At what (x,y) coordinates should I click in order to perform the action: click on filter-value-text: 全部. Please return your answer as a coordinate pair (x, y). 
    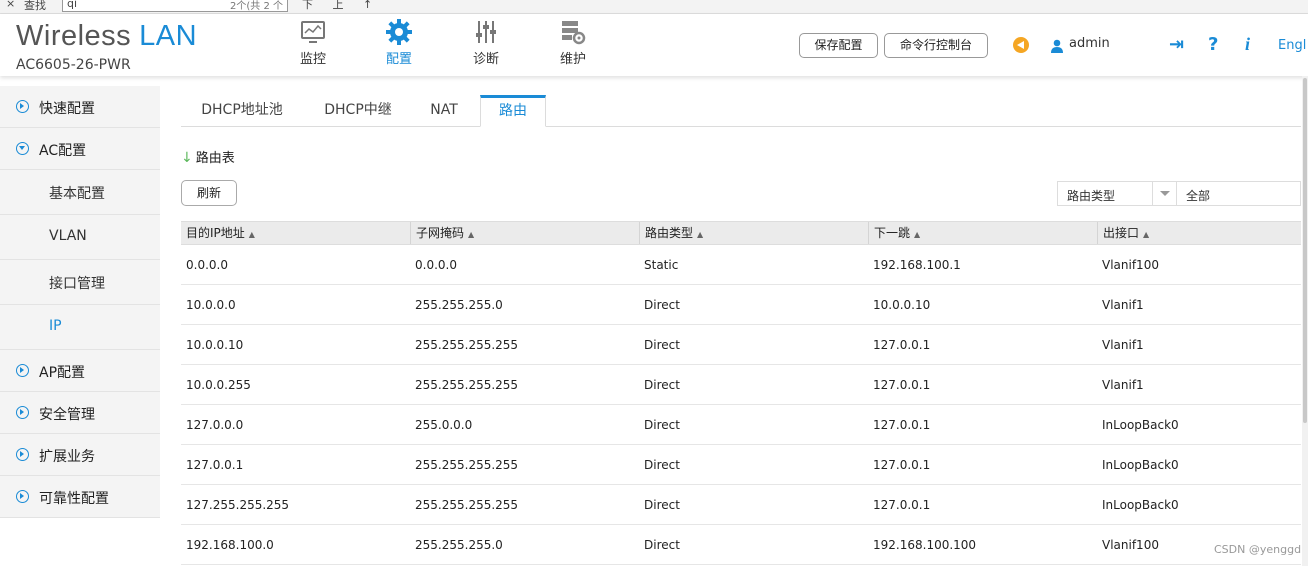
    Looking at the image, I should click on (1198, 196).